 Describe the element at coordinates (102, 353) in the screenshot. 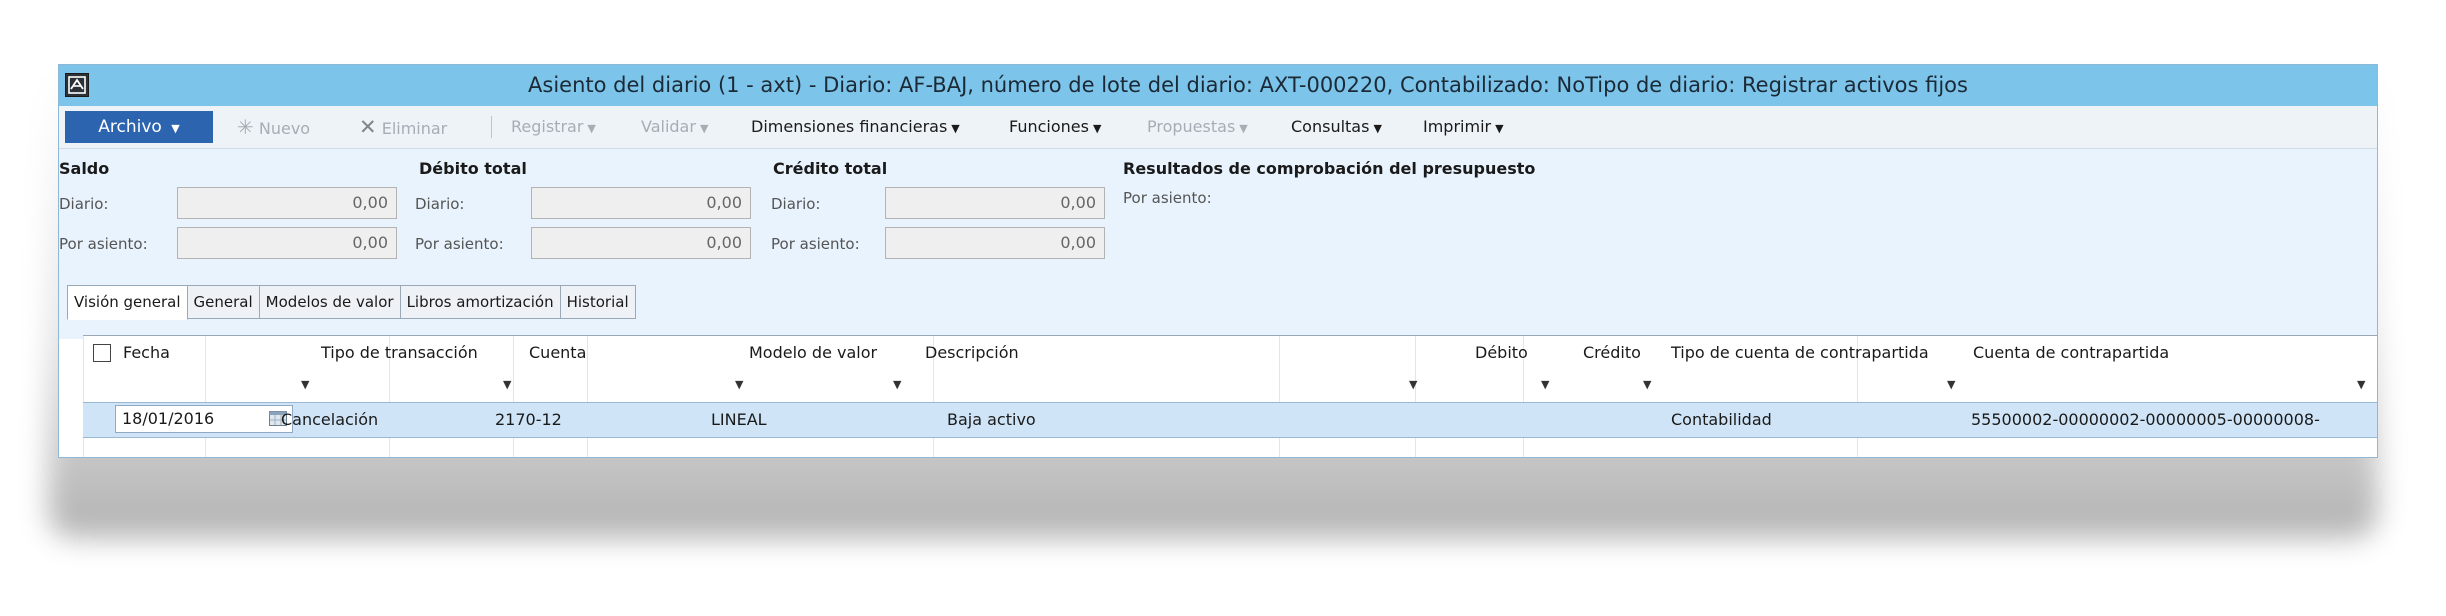

I see `select-all-checkbox` at that location.